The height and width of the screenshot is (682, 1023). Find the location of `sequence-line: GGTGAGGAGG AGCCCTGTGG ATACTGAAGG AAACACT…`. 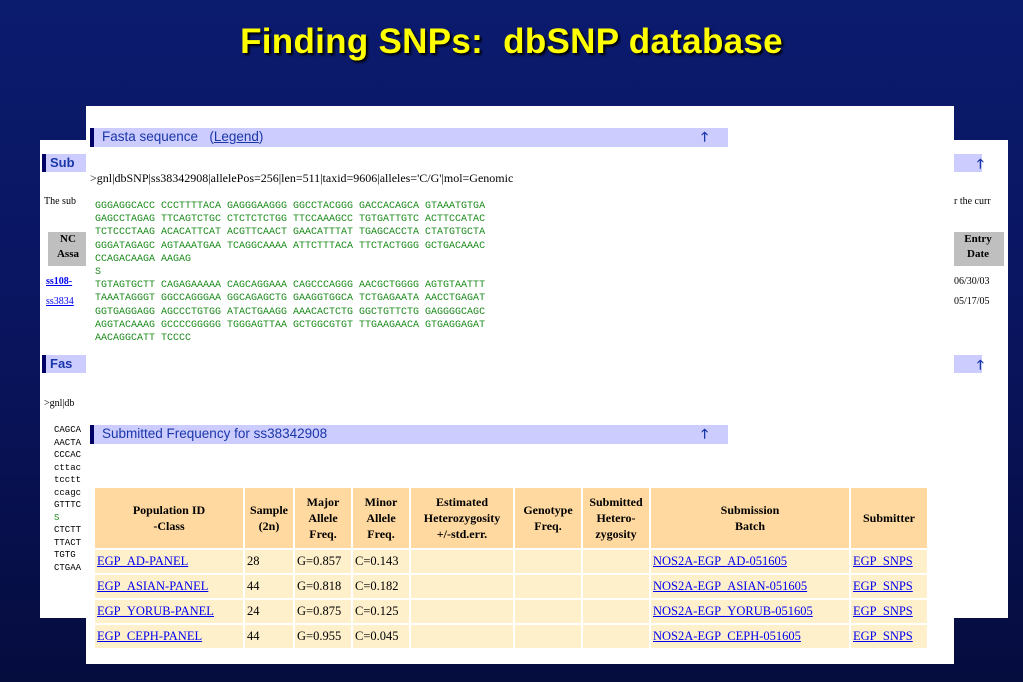

sequence-line: GGTGAGGAGG AGCCCTGTGG ATACTGAAGG AAACACT… is located at coordinates (290, 312).